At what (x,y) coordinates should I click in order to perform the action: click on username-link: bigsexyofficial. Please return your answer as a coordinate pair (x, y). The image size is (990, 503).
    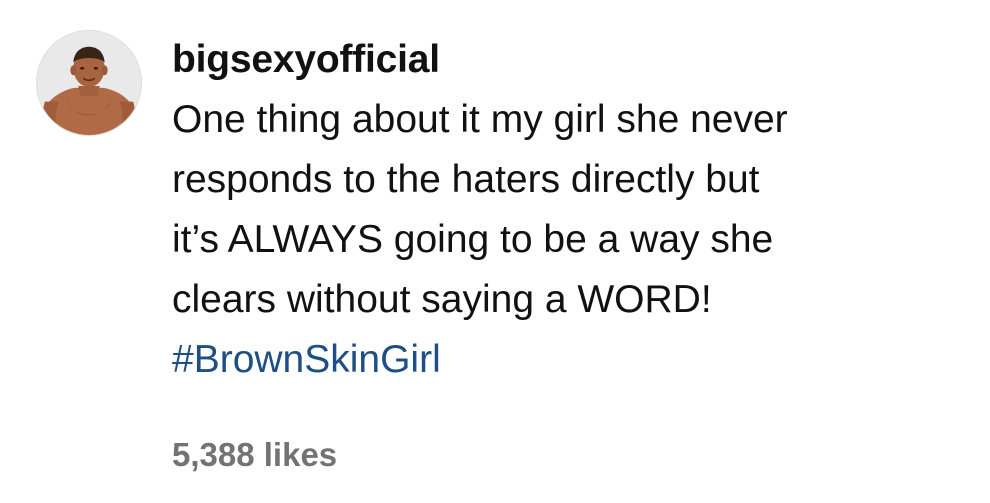
    Looking at the image, I should click on (572, 60).